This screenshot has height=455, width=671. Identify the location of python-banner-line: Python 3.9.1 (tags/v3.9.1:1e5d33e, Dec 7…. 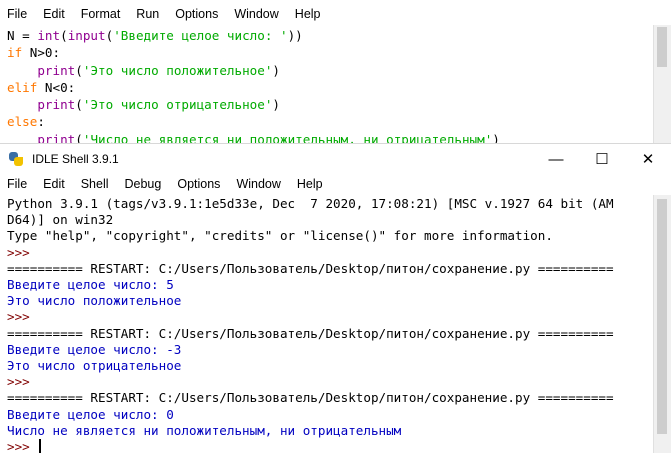
(310, 203).